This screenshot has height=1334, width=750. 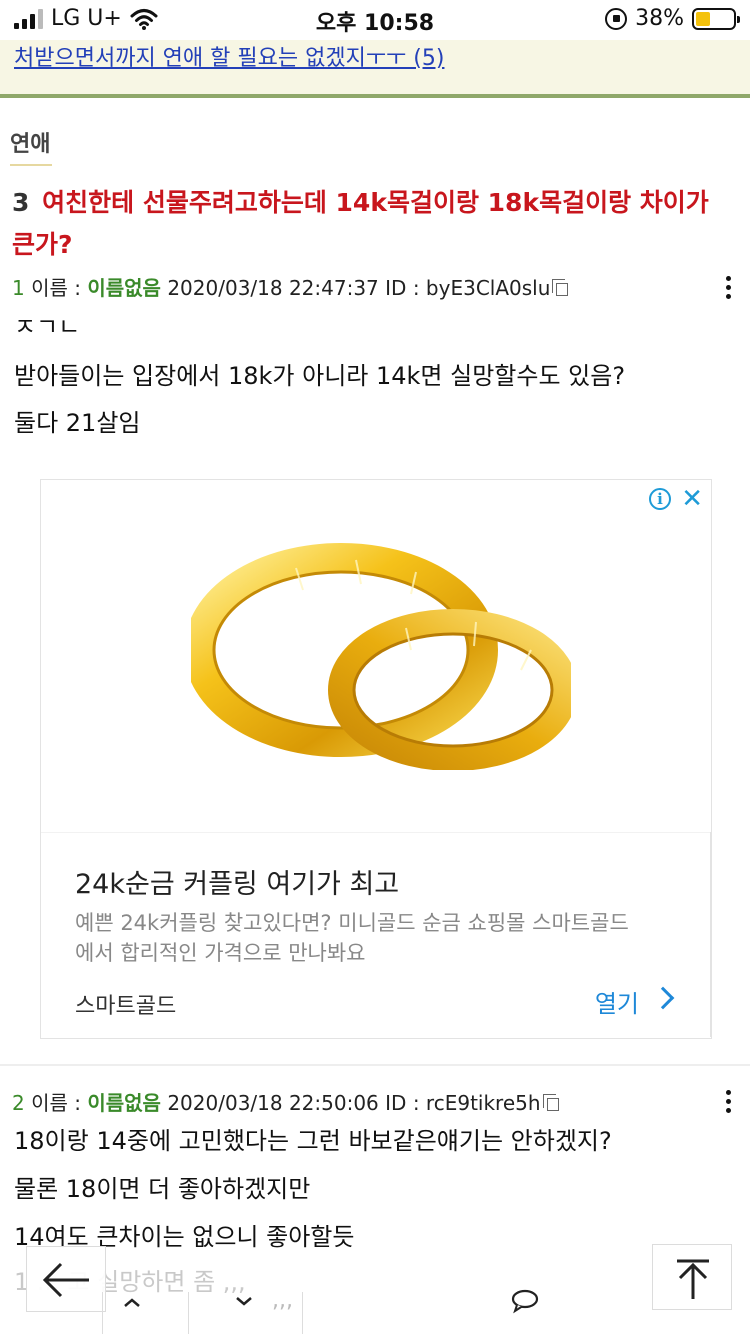 What do you see at coordinates (18, 1103) in the screenshot?
I see `post-number: 2` at bounding box center [18, 1103].